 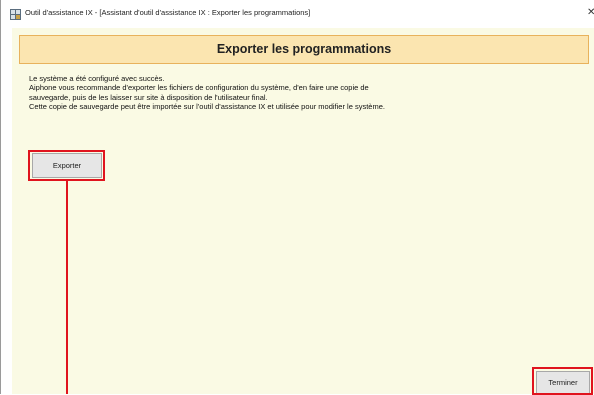 I want to click on app-grid-icon, so click(x=15, y=14).